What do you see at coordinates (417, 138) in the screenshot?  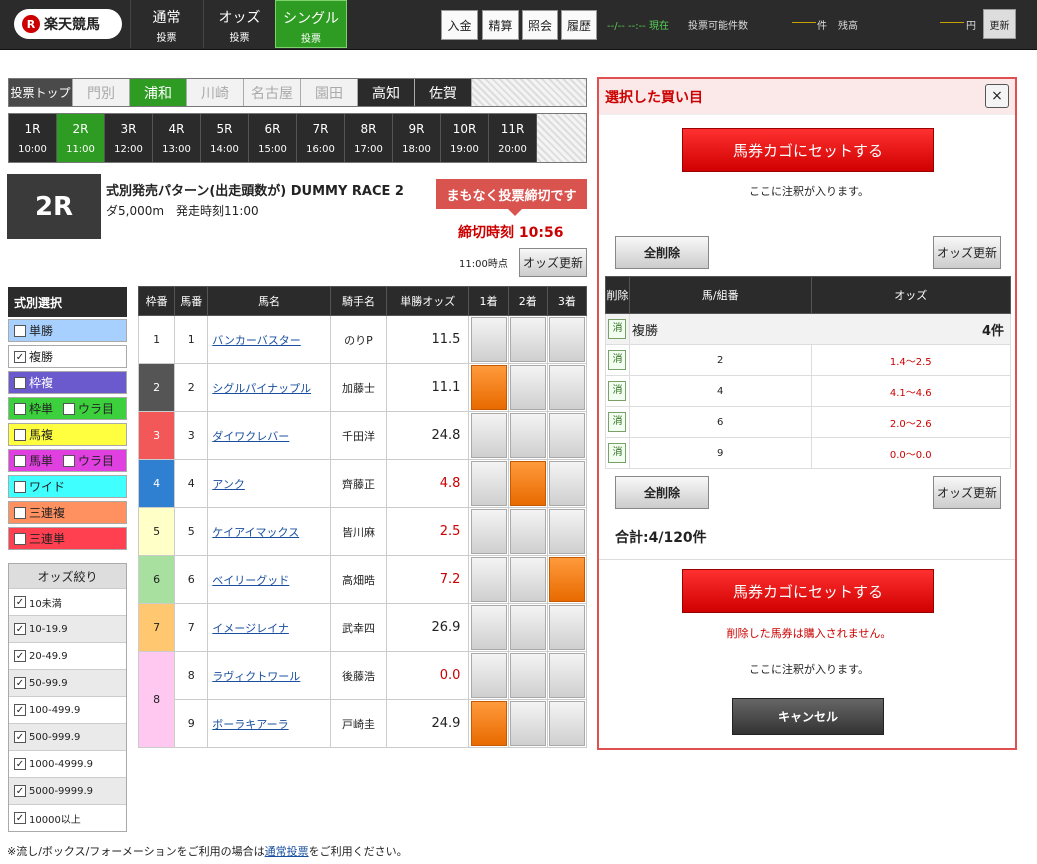 I see `race-tab-9r: 9R 18:00` at bounding box center [417, 138].